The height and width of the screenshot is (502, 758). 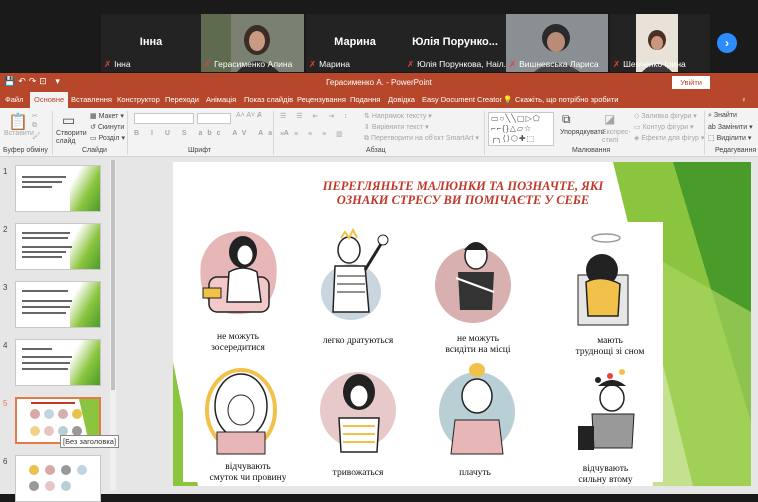 I want to click on font-grow-shrink: A˄ A˅ Ⱥ, so click(x=249, y=115).